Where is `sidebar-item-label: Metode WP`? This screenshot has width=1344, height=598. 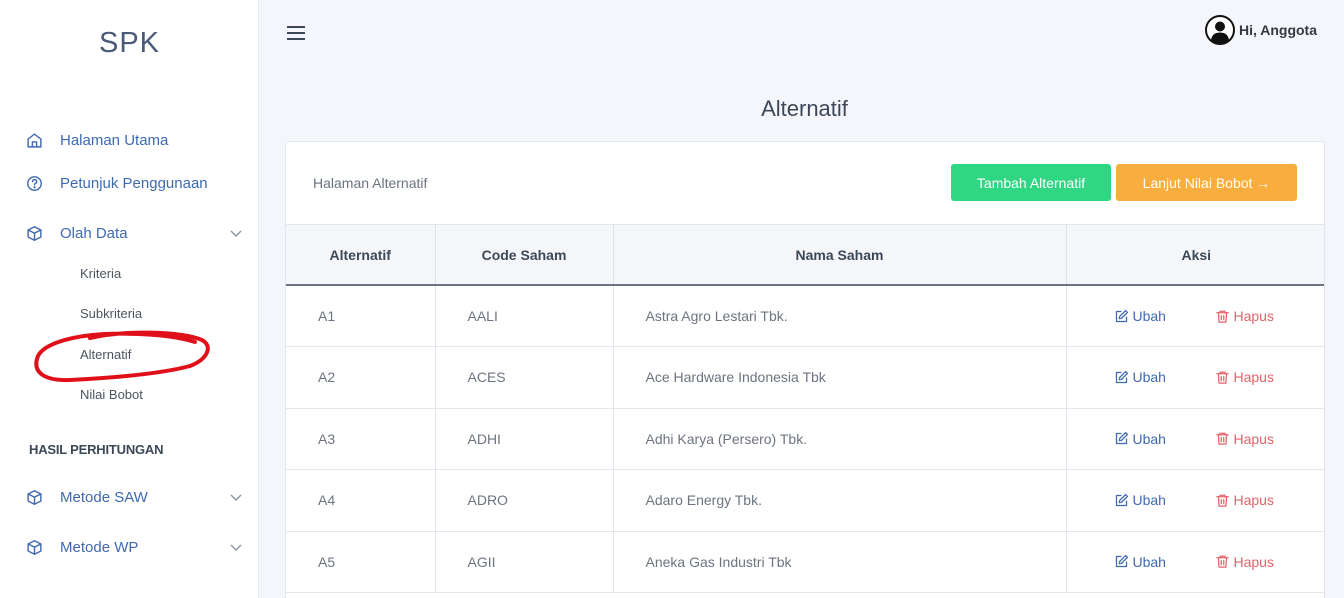
sidebar-item-label: Metode WP is located at coordinates (99, 547).